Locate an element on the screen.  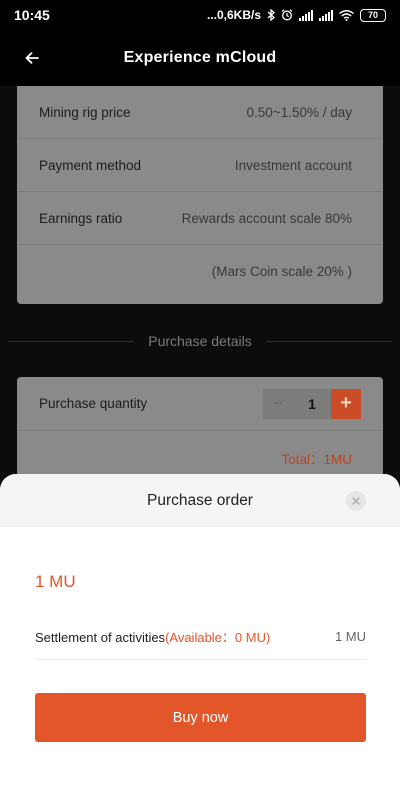
close-icon is located at coordinates (356, 501).